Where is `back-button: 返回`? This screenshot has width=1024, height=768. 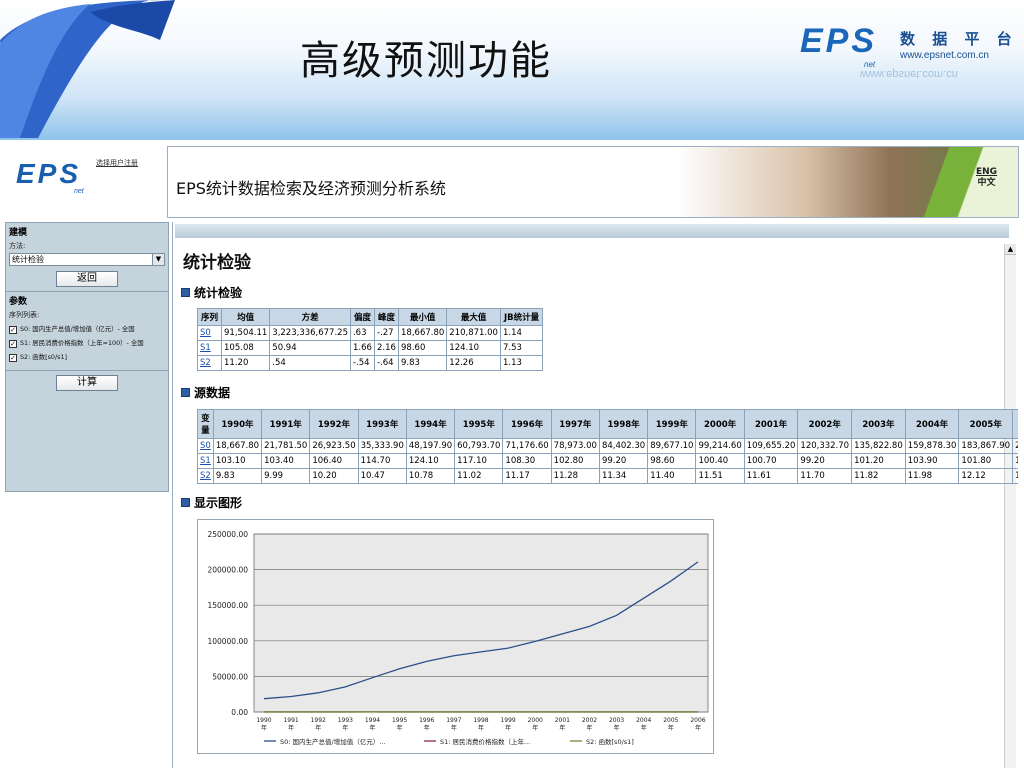
back-button: 返回 is located at coordinates (87, 279).